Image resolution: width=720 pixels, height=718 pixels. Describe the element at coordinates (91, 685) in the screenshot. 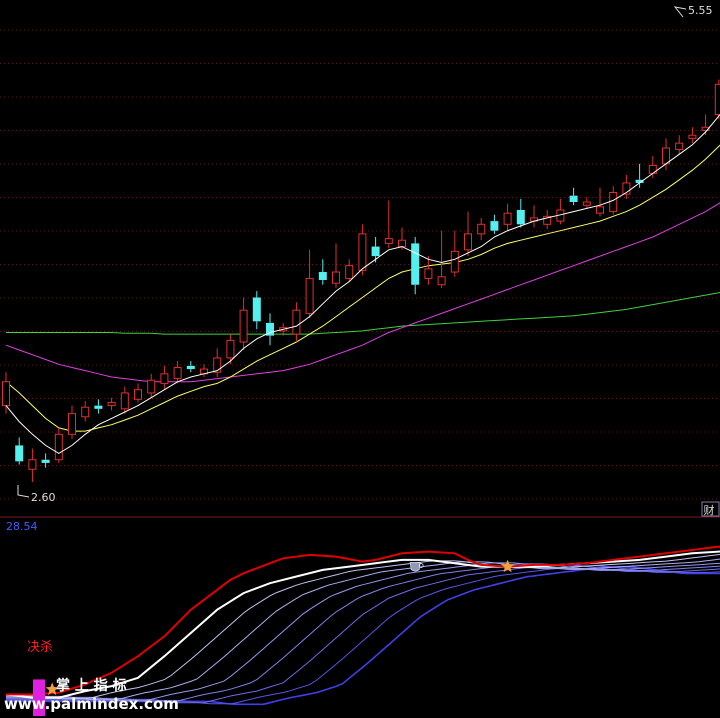

I see `indicator-caption: 掌 上 指 标` at that location.